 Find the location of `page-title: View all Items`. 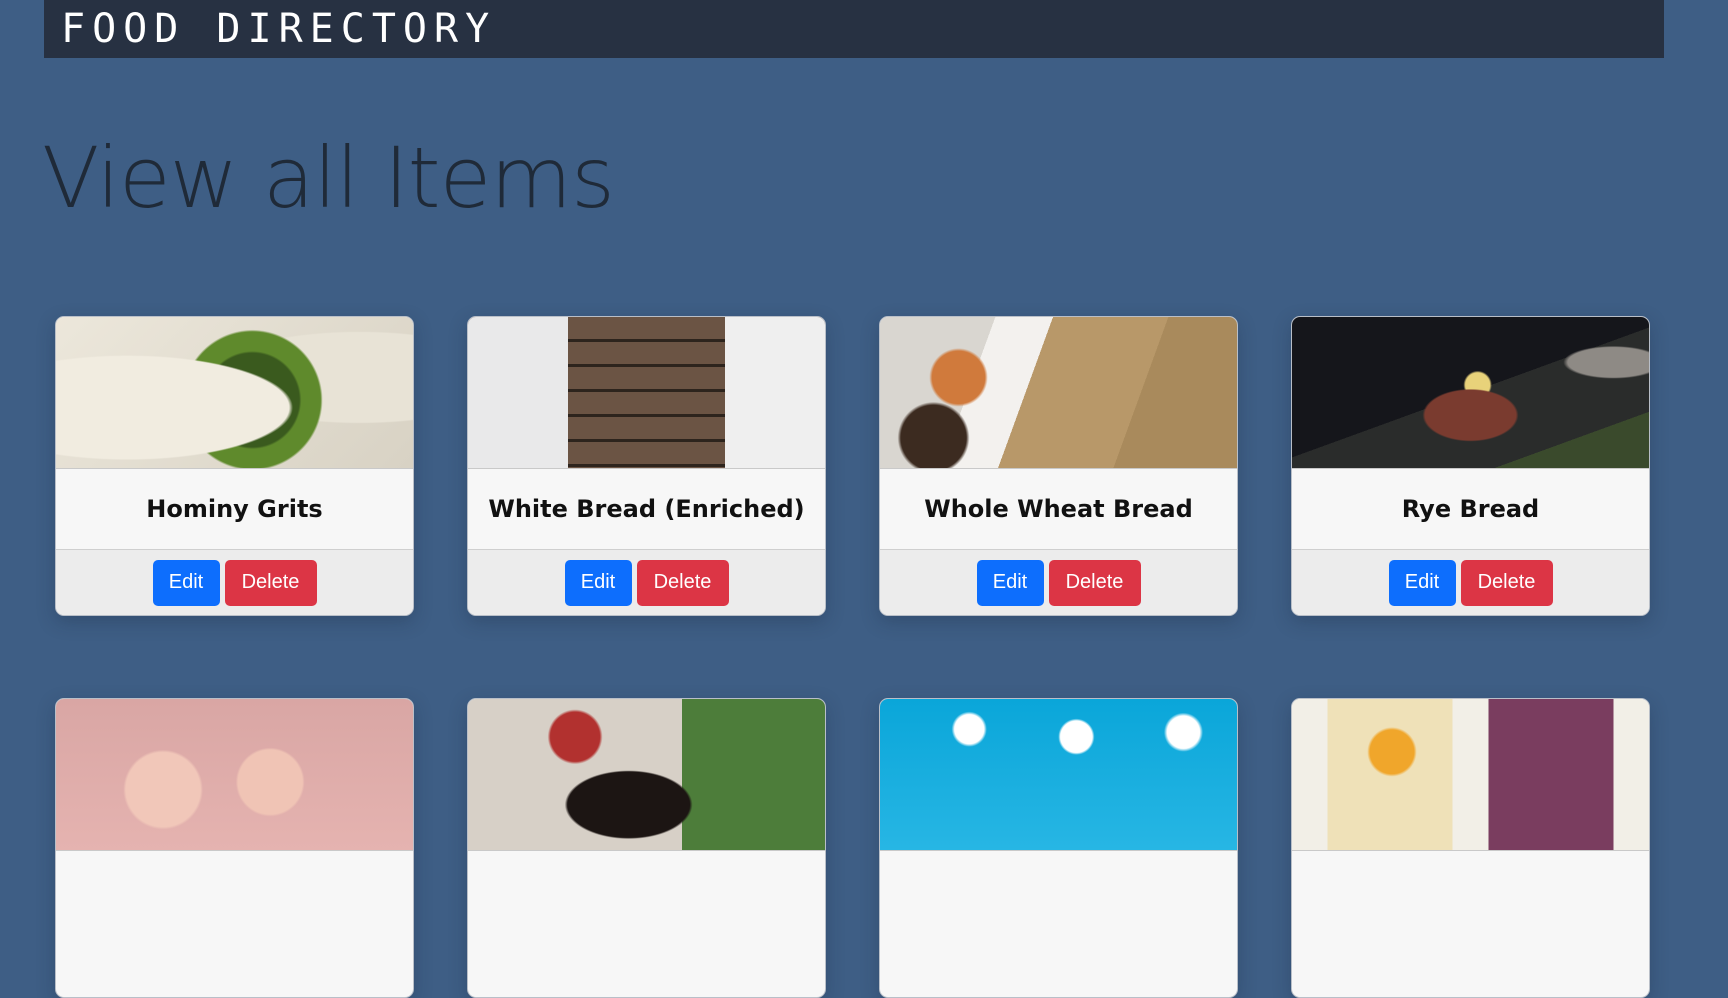

page-title: View all Items is located at coordinates (328, 178).